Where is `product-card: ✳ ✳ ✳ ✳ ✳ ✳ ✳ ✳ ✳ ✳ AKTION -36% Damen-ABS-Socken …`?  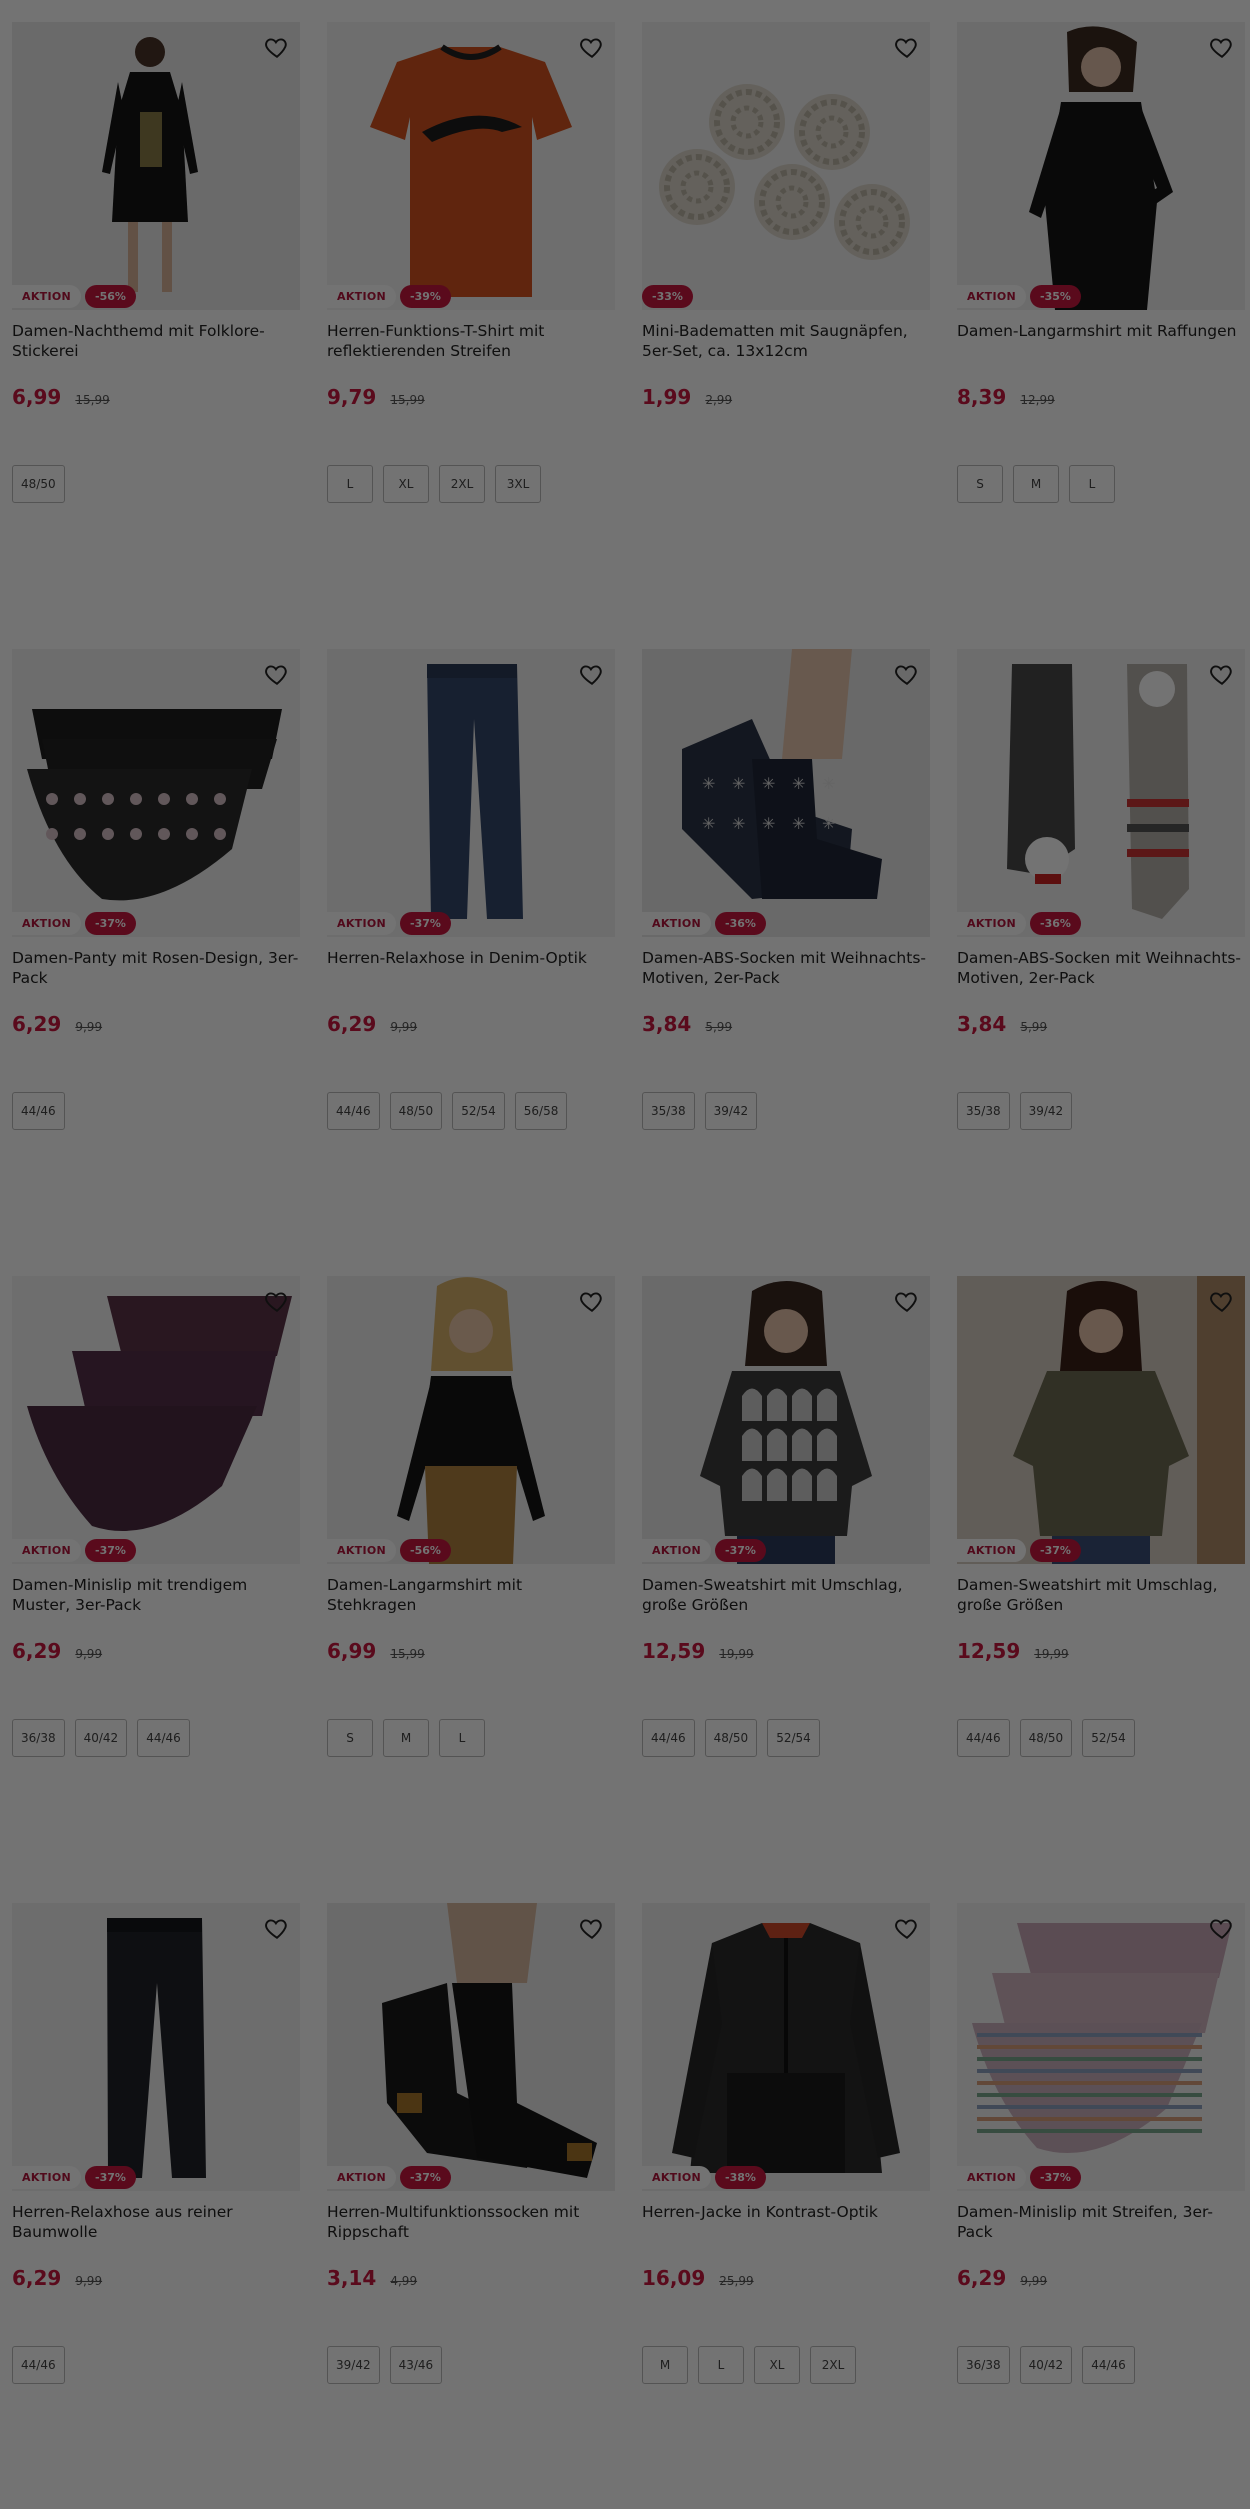
product-card: ✳ ✳ ✳ ✳ ✳ ✳ ✳ ✳ ✳ ✳ AKTION -36% Damen-ABS-Socken … is located at coordinates (786, 962).